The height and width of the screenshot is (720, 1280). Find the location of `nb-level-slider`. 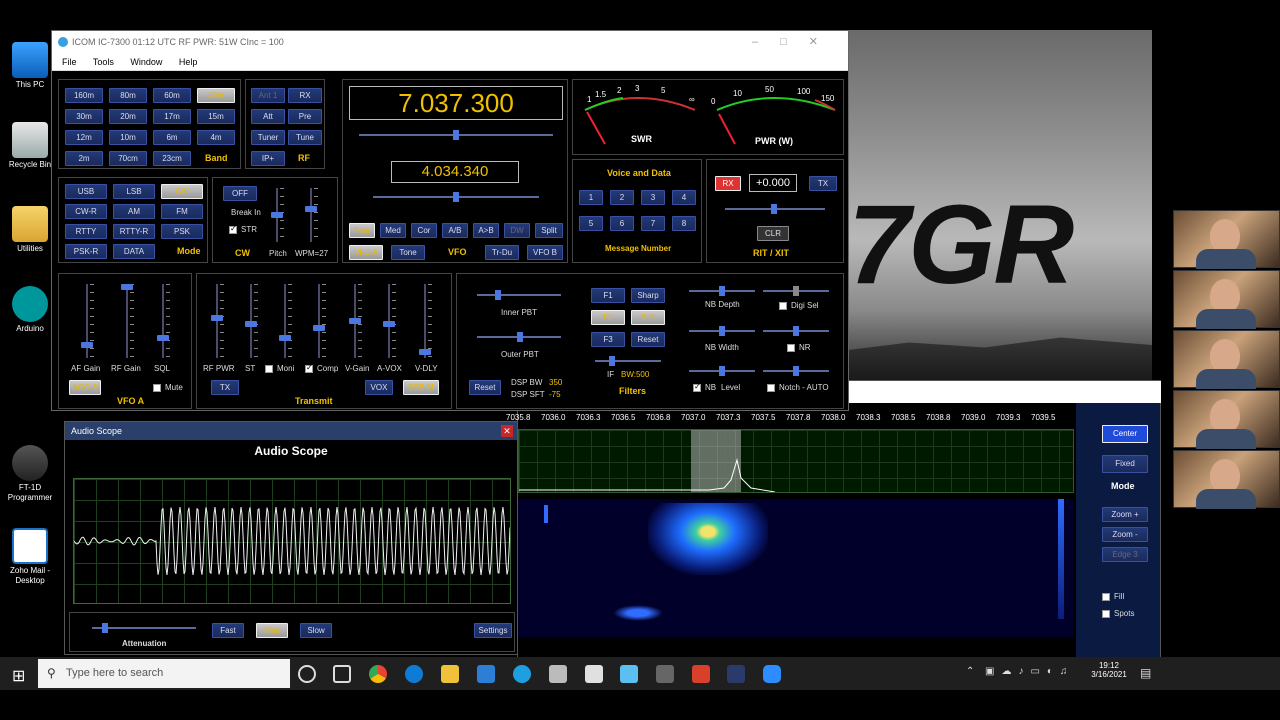

nb-level-slider is located at coordinates (722, 371).